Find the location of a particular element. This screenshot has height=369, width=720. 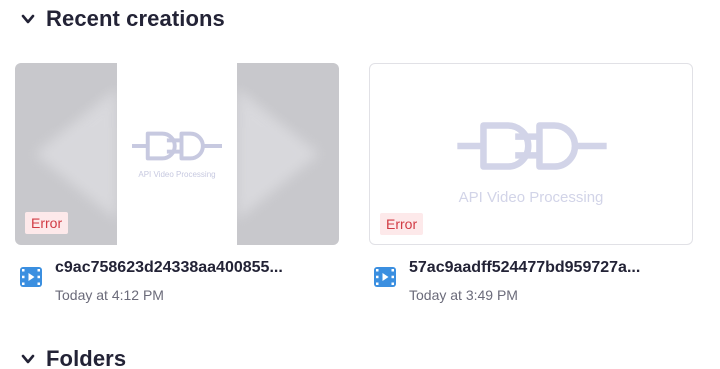

folders-header: Folders is located at coordinates (73, 357).